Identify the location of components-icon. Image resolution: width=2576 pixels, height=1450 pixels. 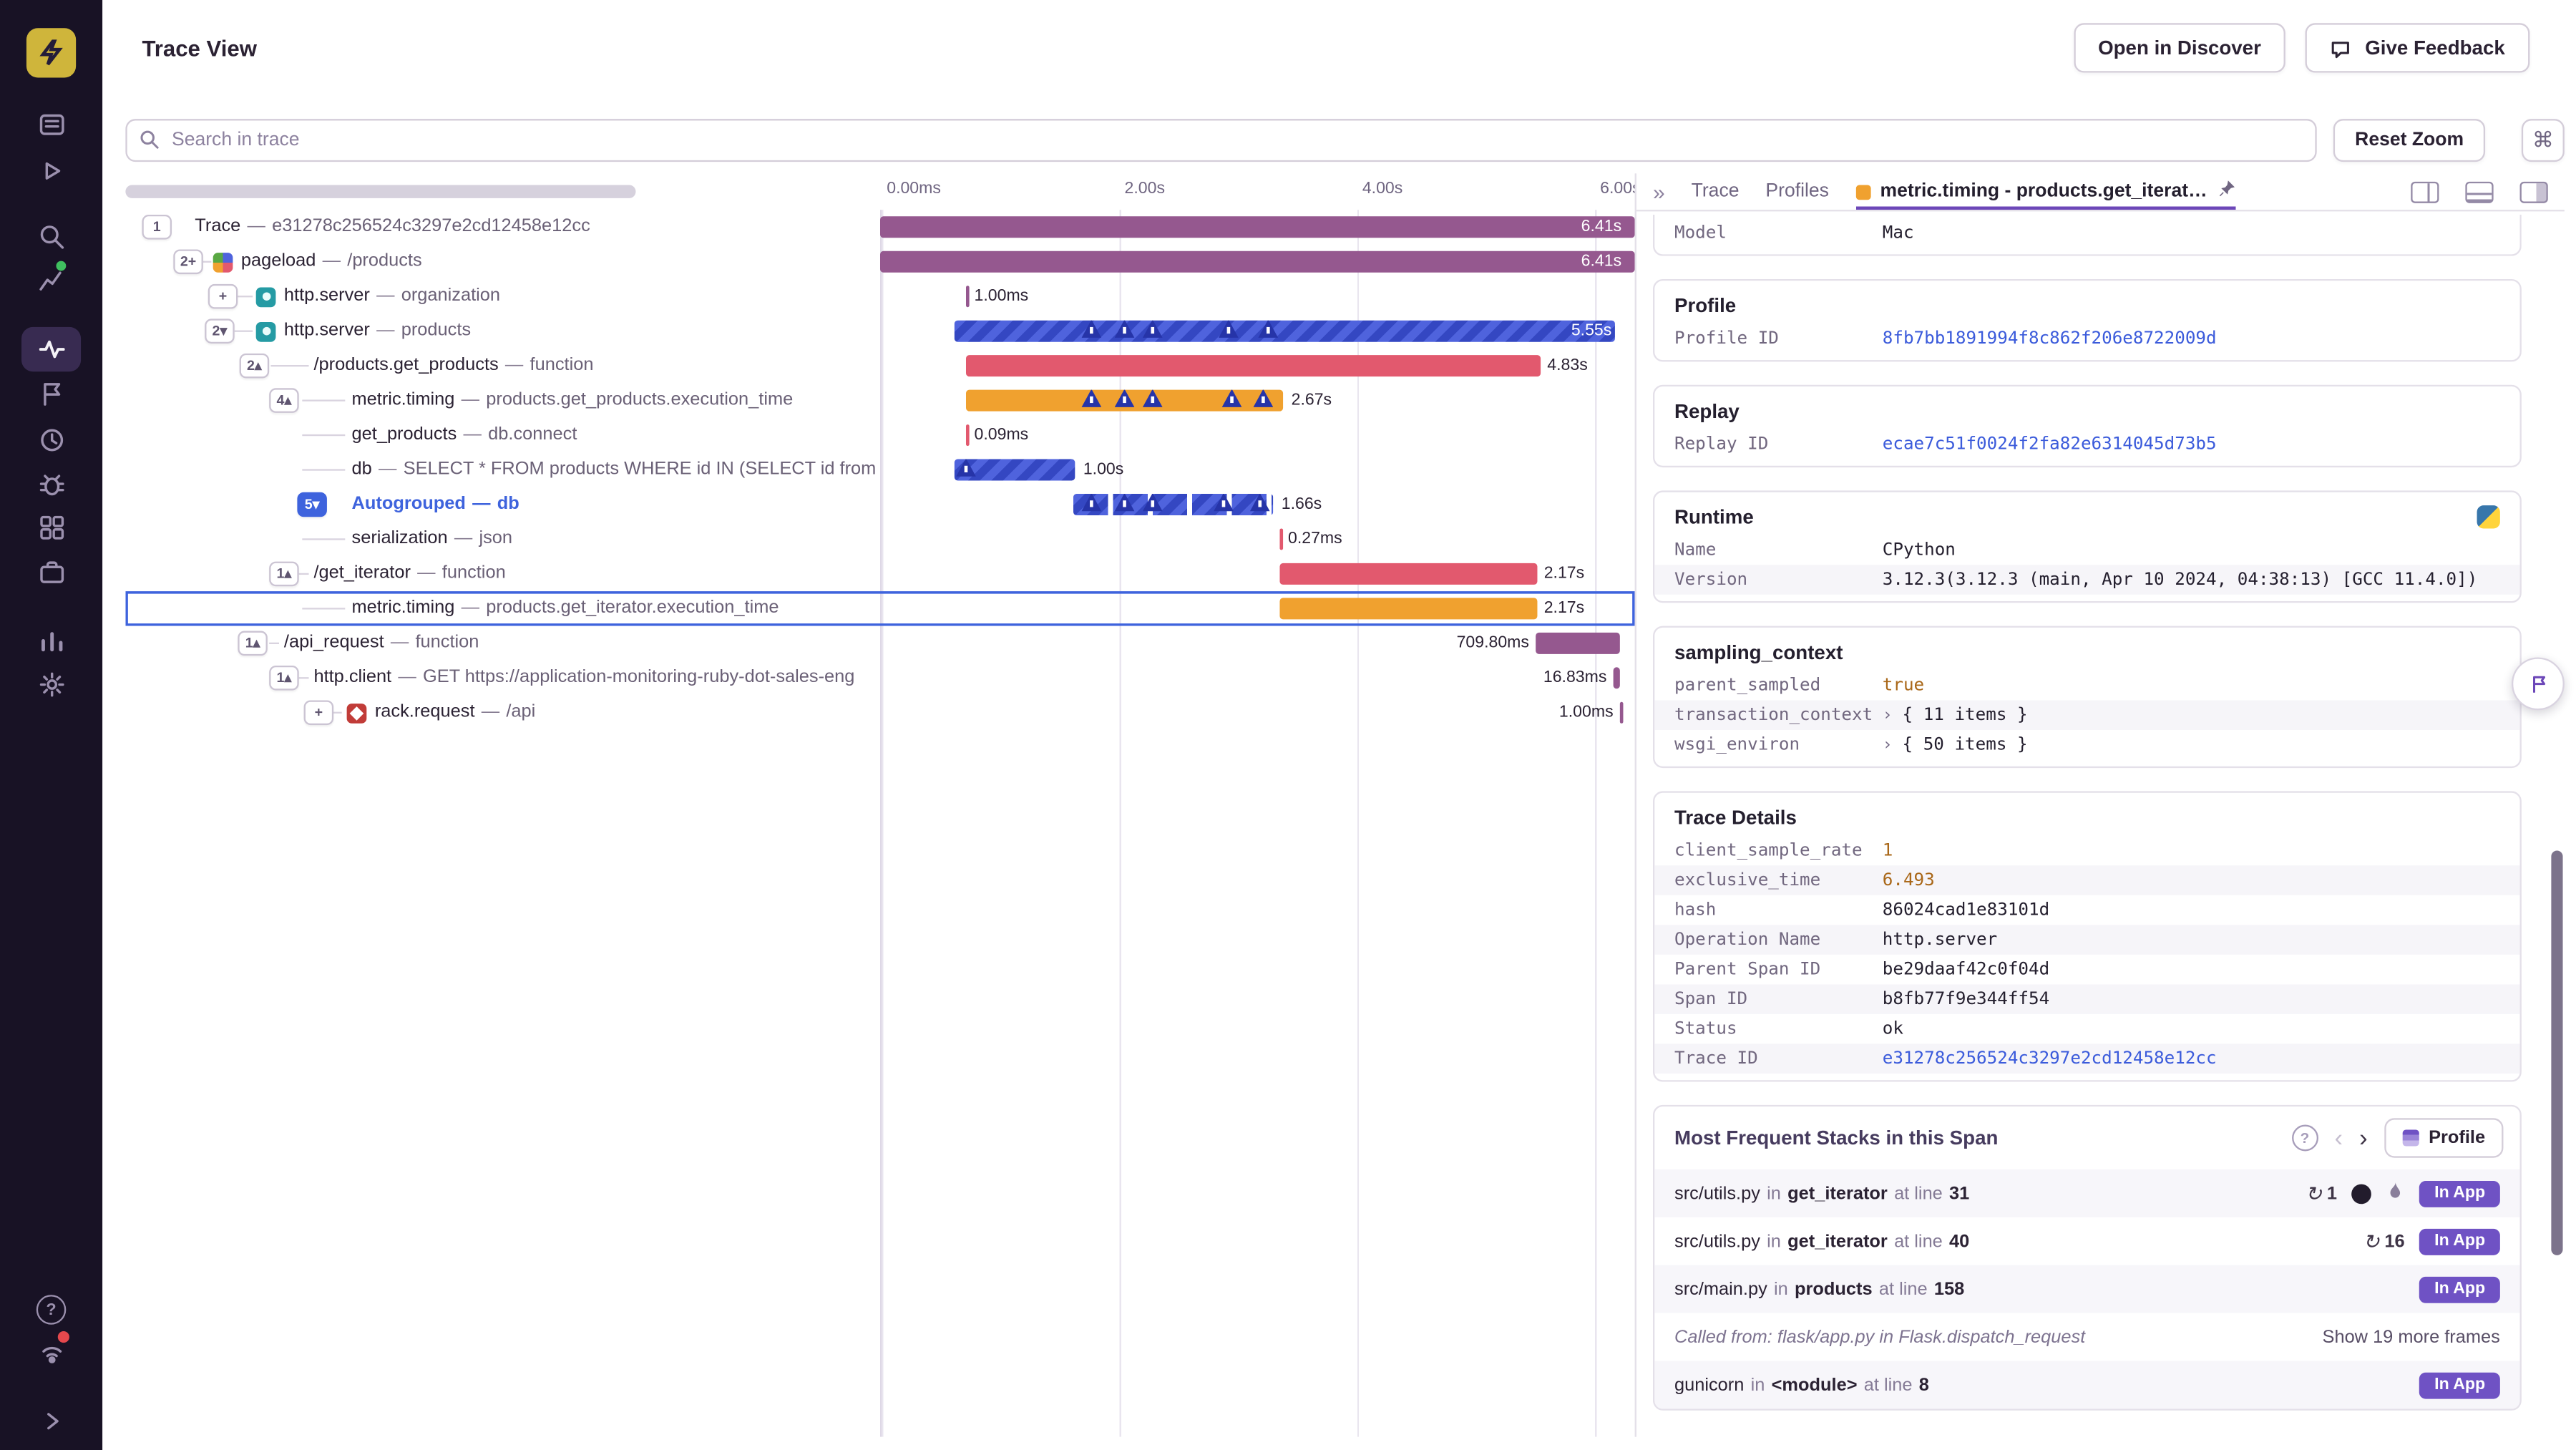
(51, 527).